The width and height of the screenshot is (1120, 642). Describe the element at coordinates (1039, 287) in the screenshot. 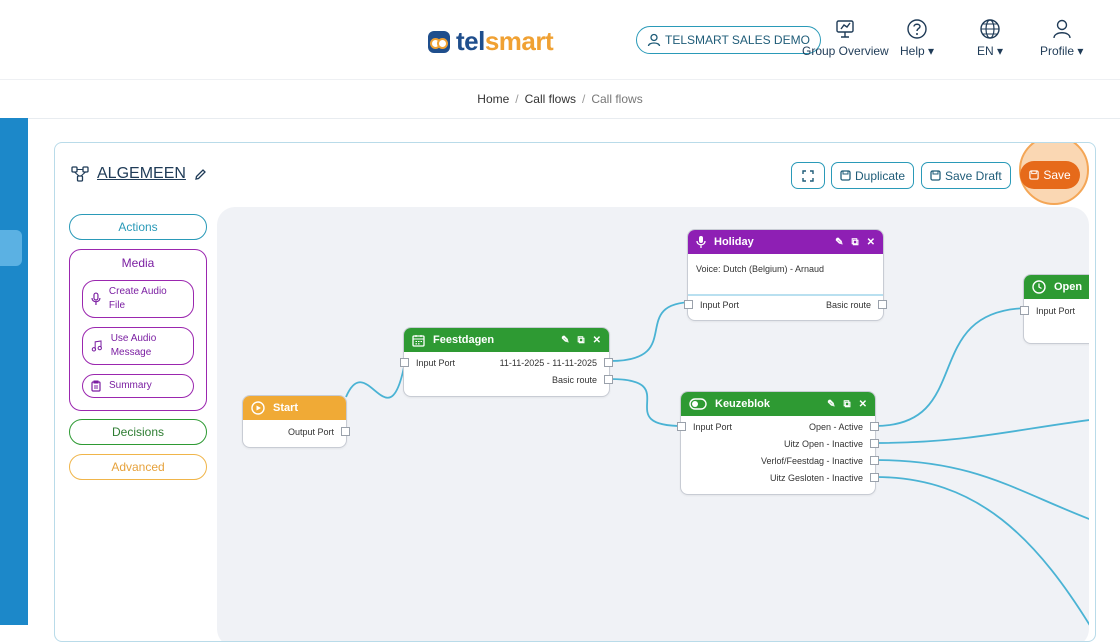

I see `clock-icon` at that location.